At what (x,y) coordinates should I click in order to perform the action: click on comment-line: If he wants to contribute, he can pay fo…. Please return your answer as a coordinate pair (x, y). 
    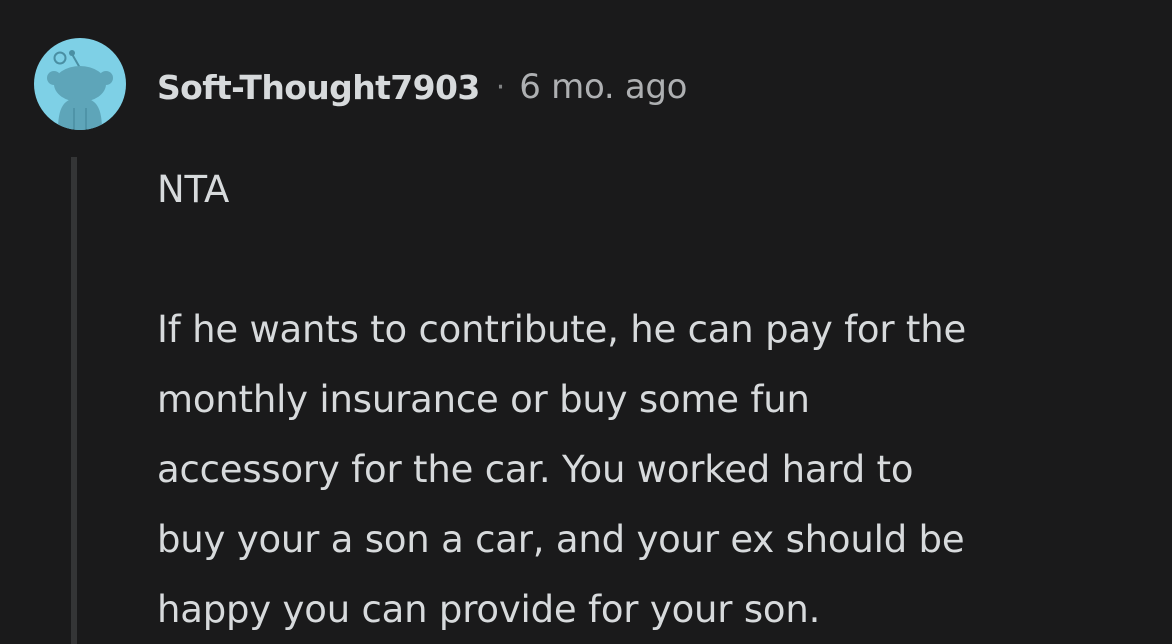
    Looking at the image, I should click on (562, 329).